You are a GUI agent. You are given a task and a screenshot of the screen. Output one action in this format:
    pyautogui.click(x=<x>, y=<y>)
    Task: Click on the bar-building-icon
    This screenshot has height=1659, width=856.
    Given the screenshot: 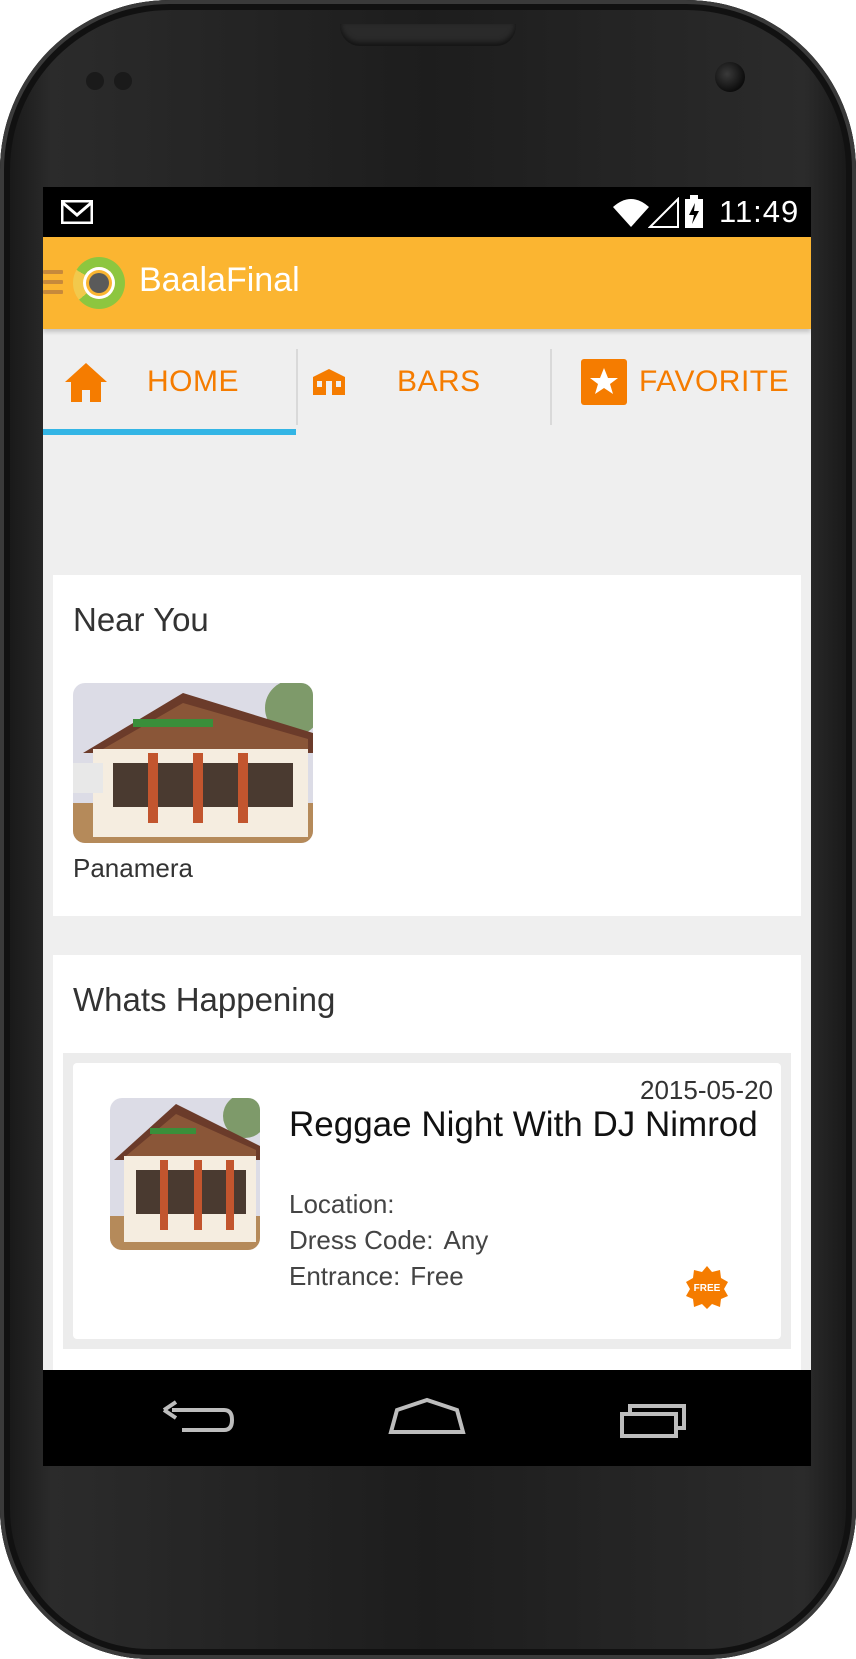 What is the action you would take?
    pyautogui.click(x=329, y=382)
    